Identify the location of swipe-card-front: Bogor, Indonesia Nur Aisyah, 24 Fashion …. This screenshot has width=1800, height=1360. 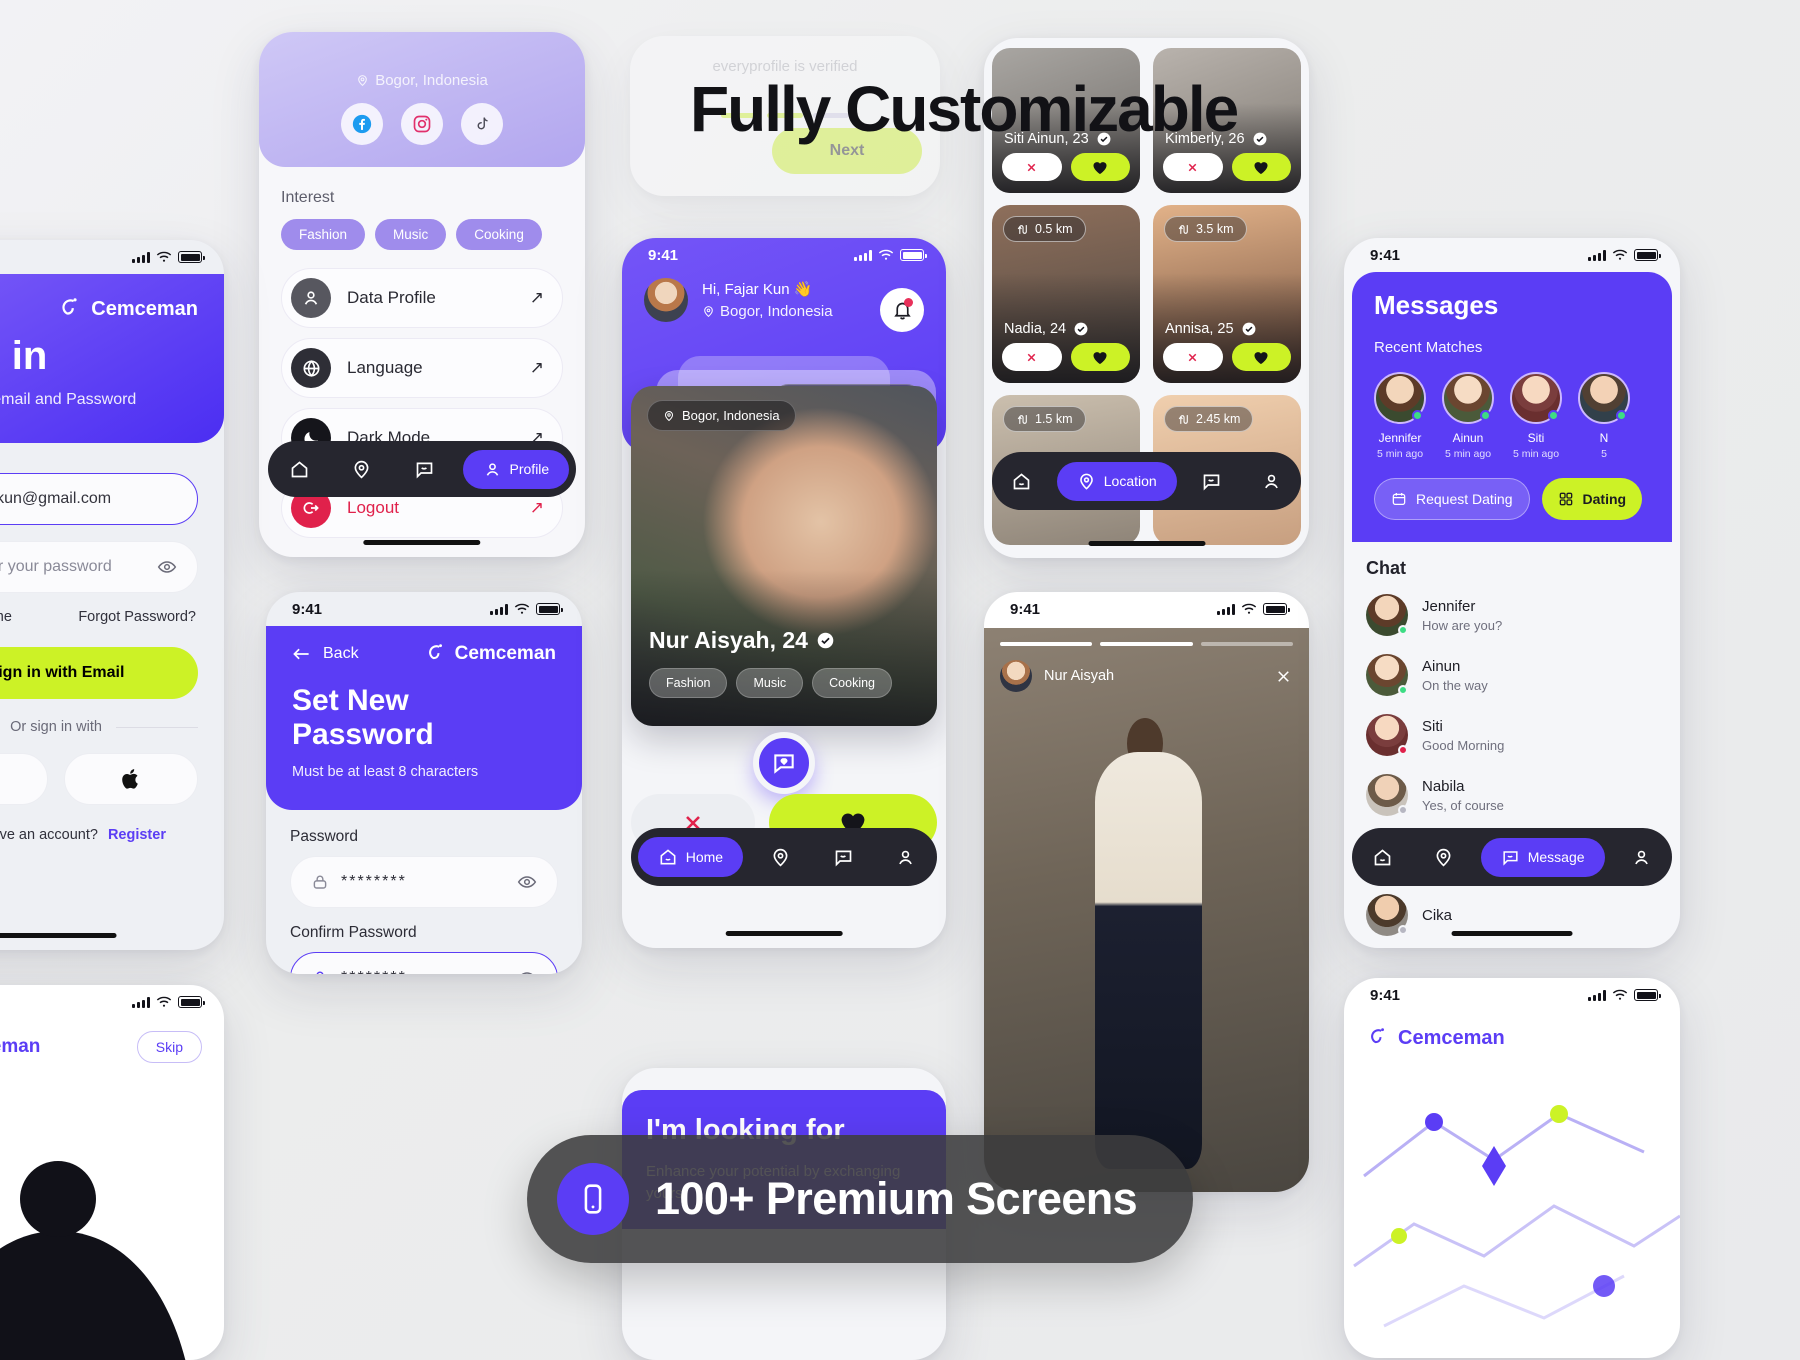
(784, 556).